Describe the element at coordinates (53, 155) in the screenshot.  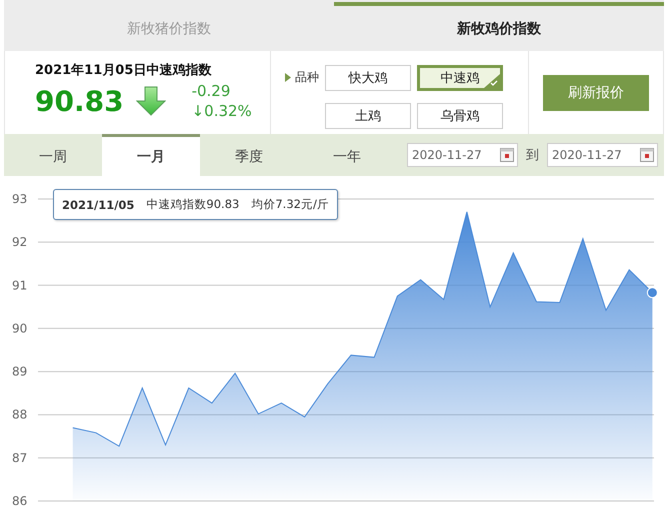
I see `period-tab: 一周` at that location.